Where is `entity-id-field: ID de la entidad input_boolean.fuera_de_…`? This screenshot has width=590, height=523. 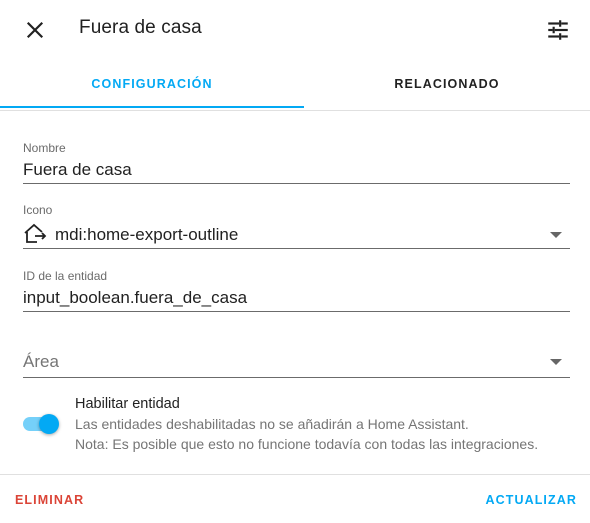
entity-id-field: ID de la entidad input_boolean.fuera_de_… is located at coordinates (296, 290).